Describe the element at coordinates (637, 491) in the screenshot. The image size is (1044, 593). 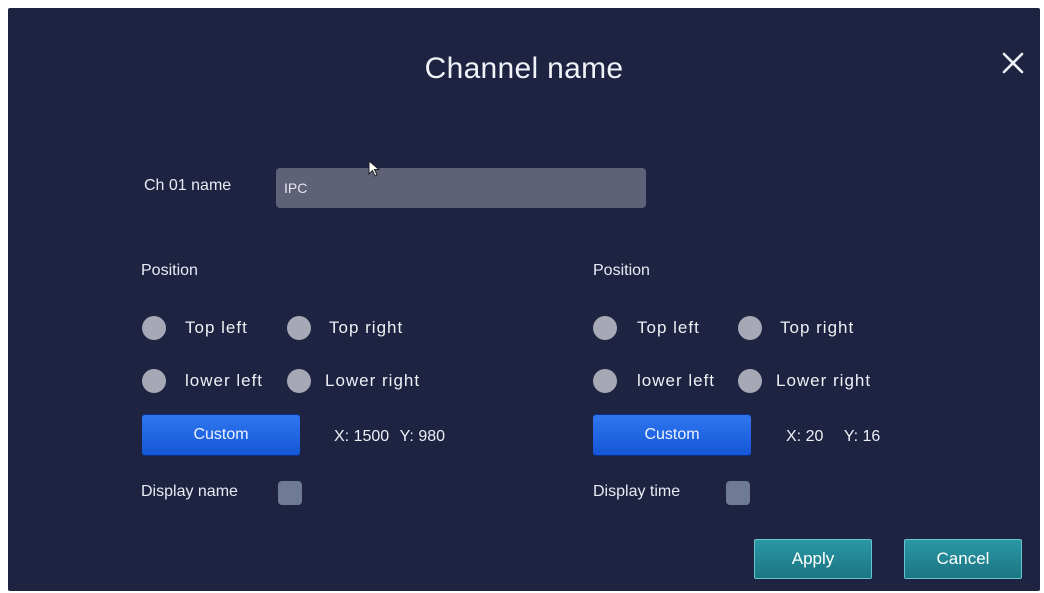
I see `display-time-label: Display time` at that location.